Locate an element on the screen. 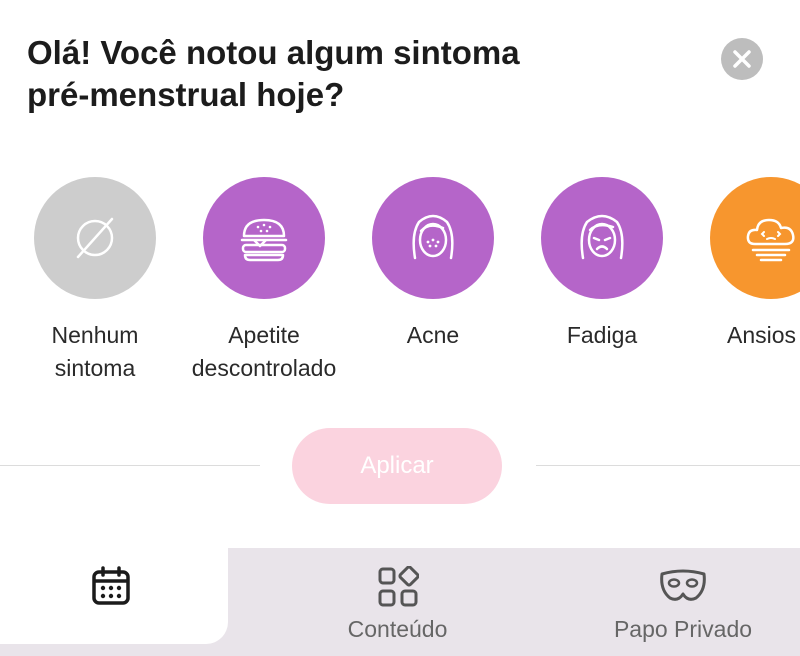 The width and height of the screenshot is (800, 656). divider-right is located at coordinates (668, 465).